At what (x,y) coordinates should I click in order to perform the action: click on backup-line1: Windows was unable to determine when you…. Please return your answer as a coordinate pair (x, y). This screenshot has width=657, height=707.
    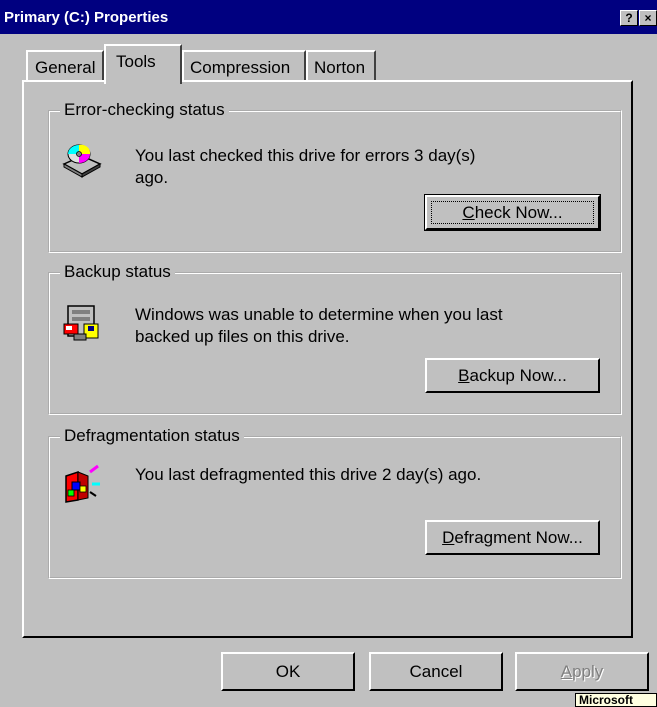
    Looking at the image, I should click on (319, 314).